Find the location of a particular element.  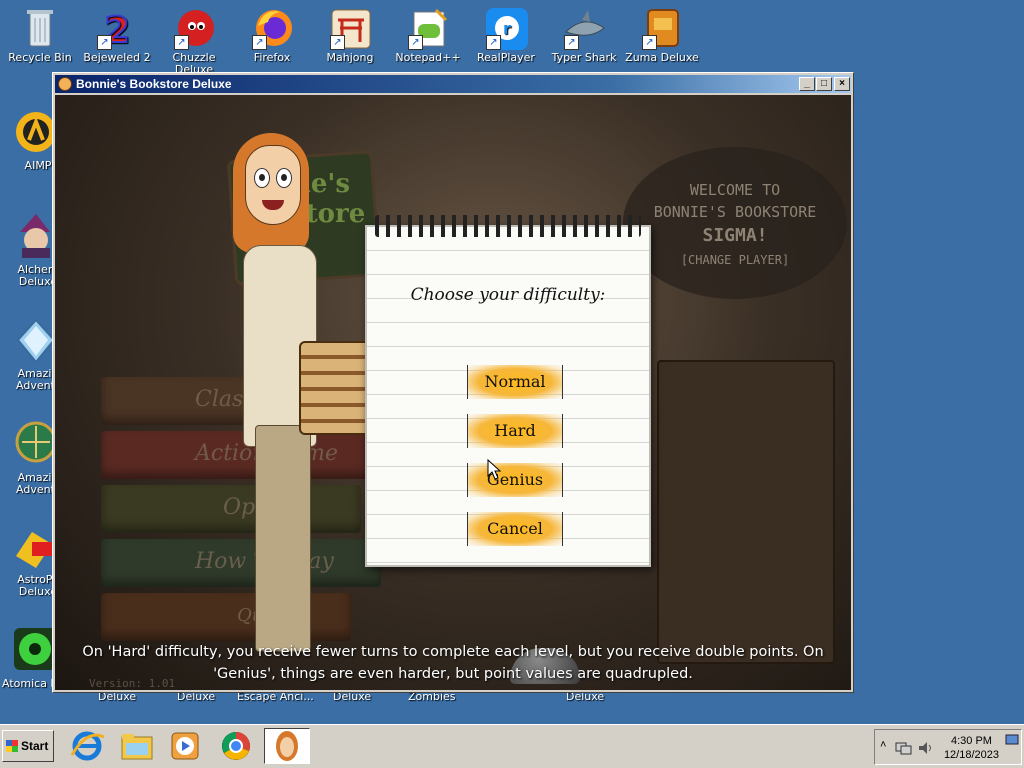

desktop-icon-aimp: AIMP is located at coordinates (34, 141).